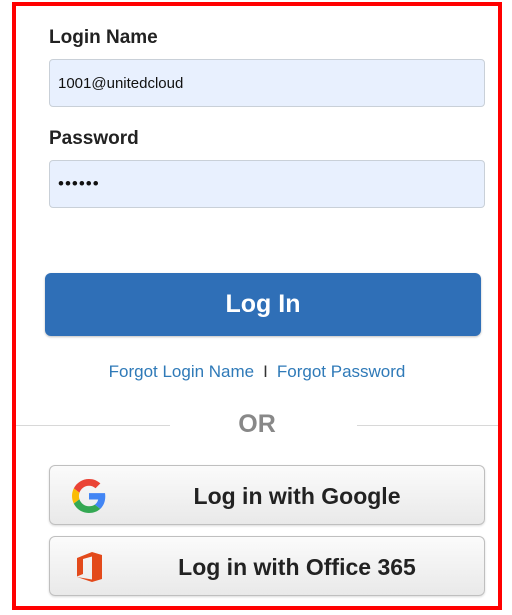 This screenshot has height=615, width=512. I want to click on google-login-label: Log in with Google, so click(297, 496).